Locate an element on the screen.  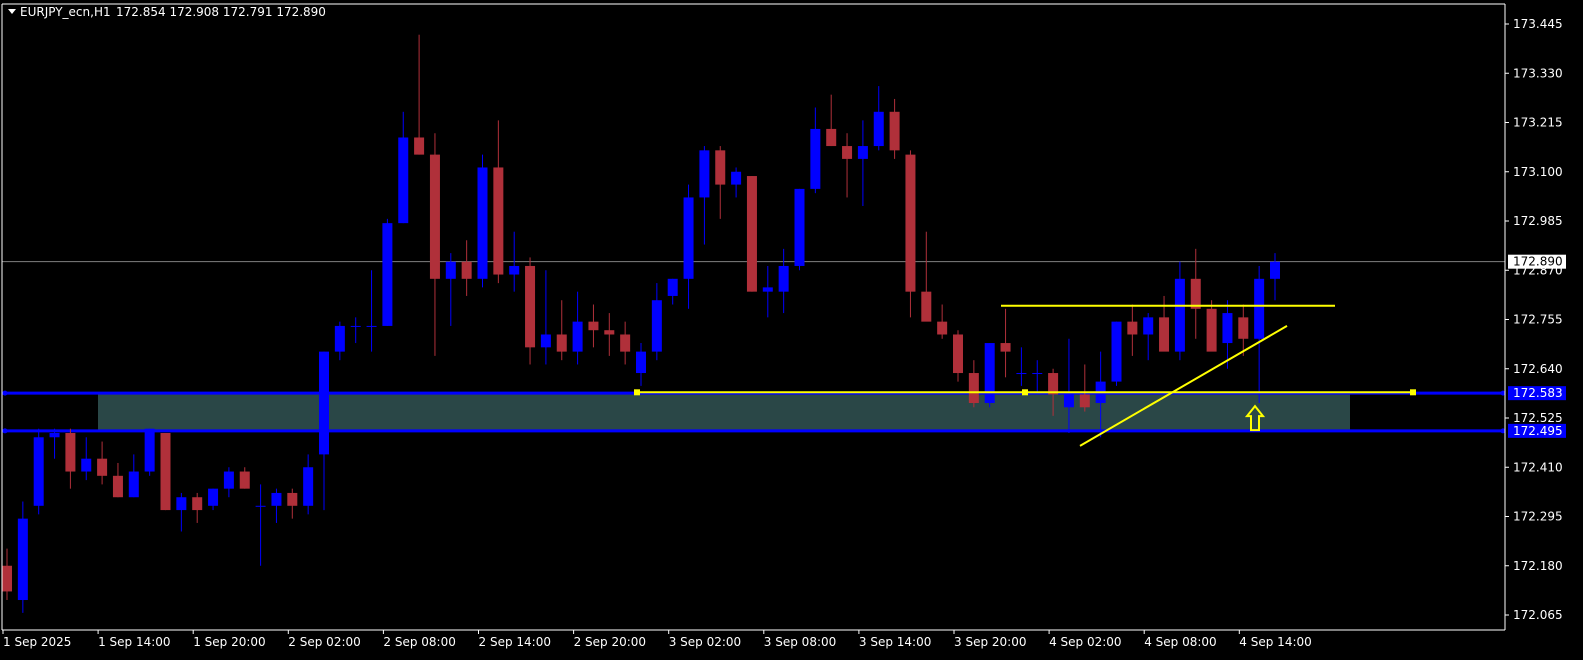
zone-price-label: 172.495 is located at coordinates (1538, 431).